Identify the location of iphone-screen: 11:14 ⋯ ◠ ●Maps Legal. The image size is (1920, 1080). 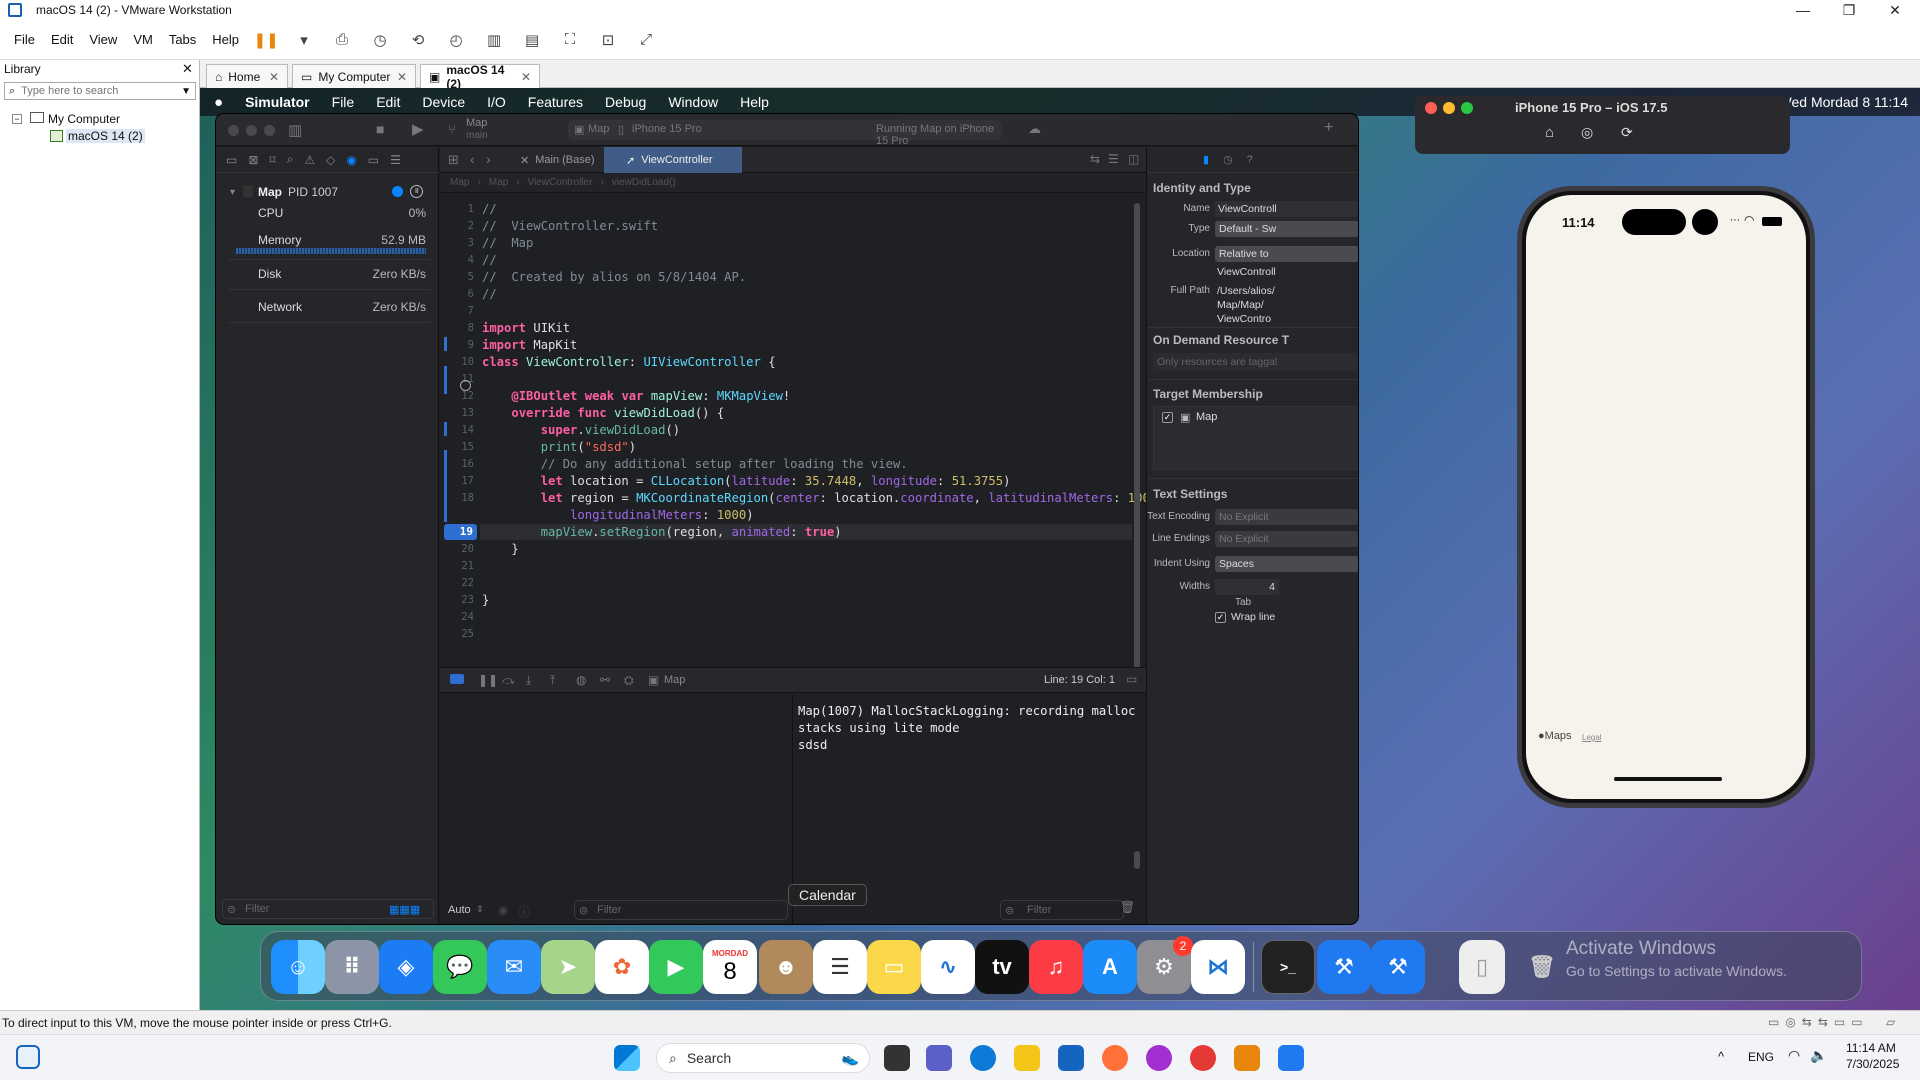
(1666, 497).